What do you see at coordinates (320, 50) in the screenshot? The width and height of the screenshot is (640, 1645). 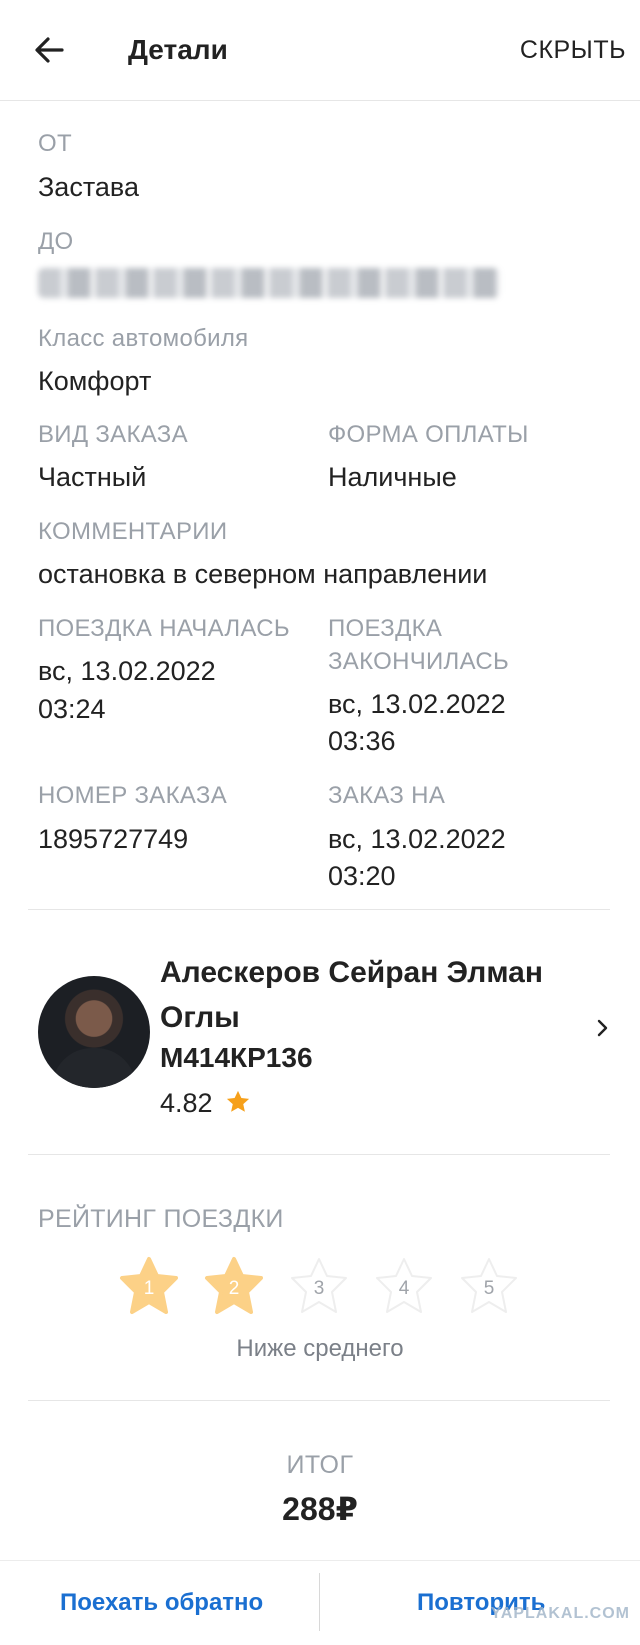 I see `app-header: Детали СКРЫТЬ` at bounding box center [320, 50].